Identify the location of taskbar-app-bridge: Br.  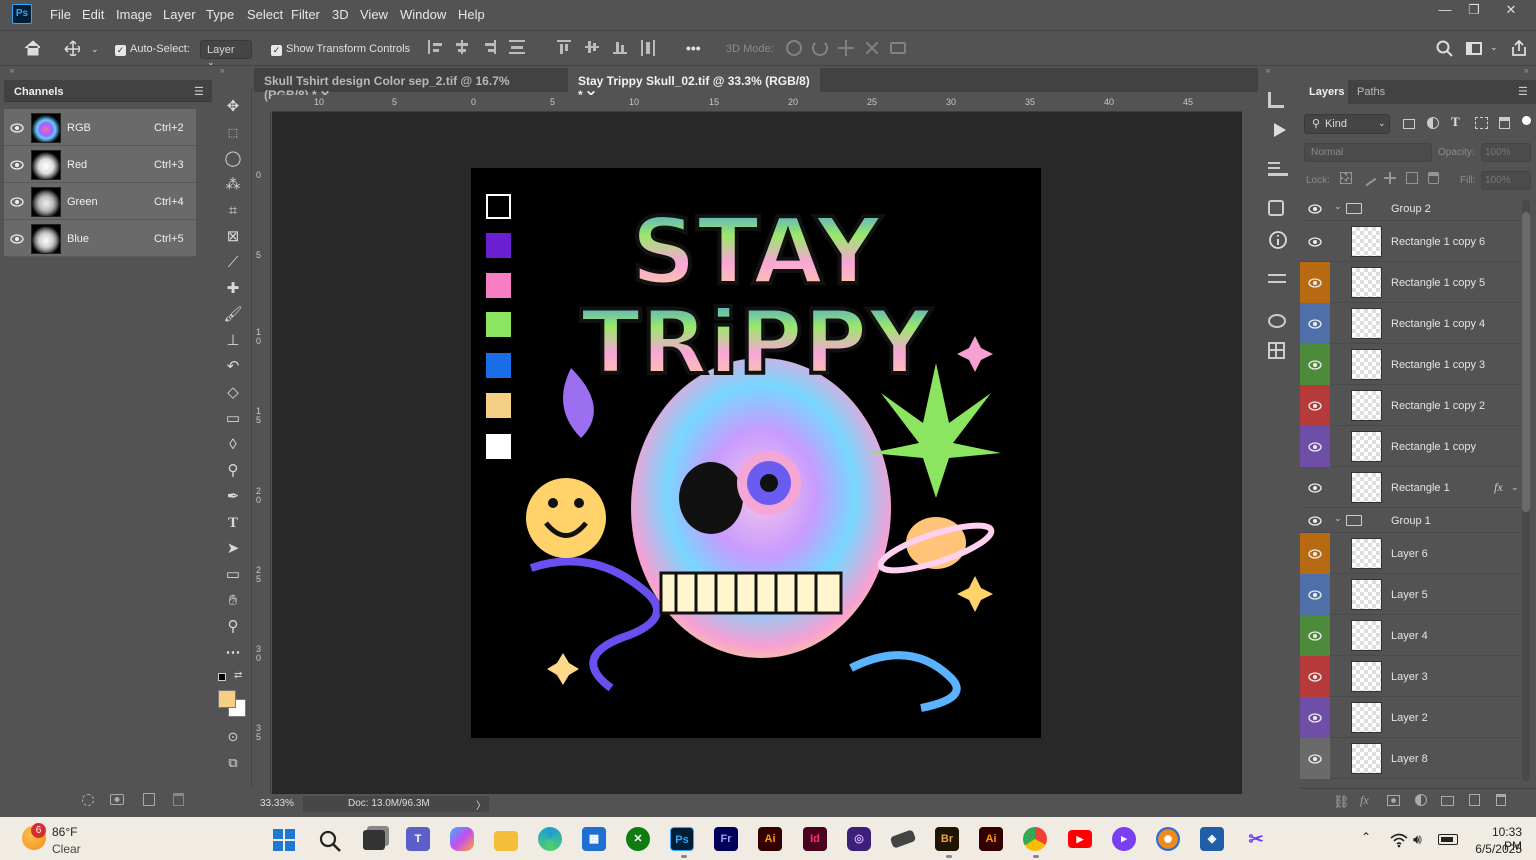
(947, 839).